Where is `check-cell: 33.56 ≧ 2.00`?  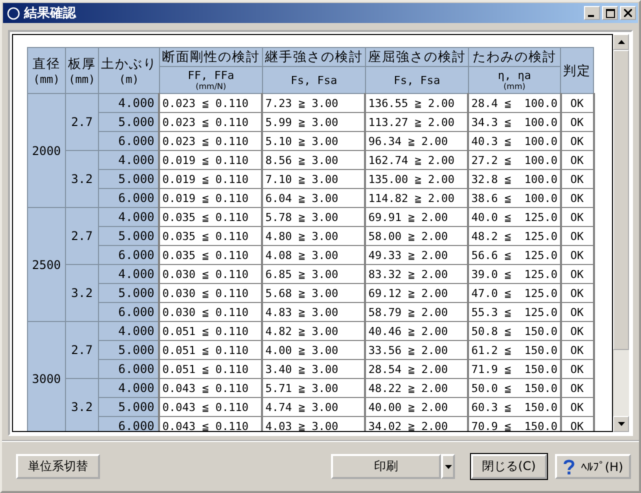
check-cell: 33.56 ≧ 2.00 is located at coordinates (416, 350).